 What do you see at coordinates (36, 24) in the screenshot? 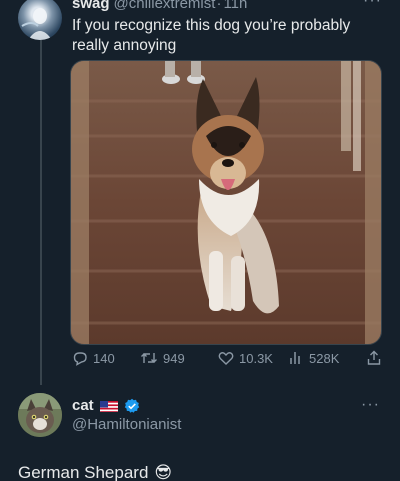
I see `avatar-figure-icon` at bounding box center [36, 24].